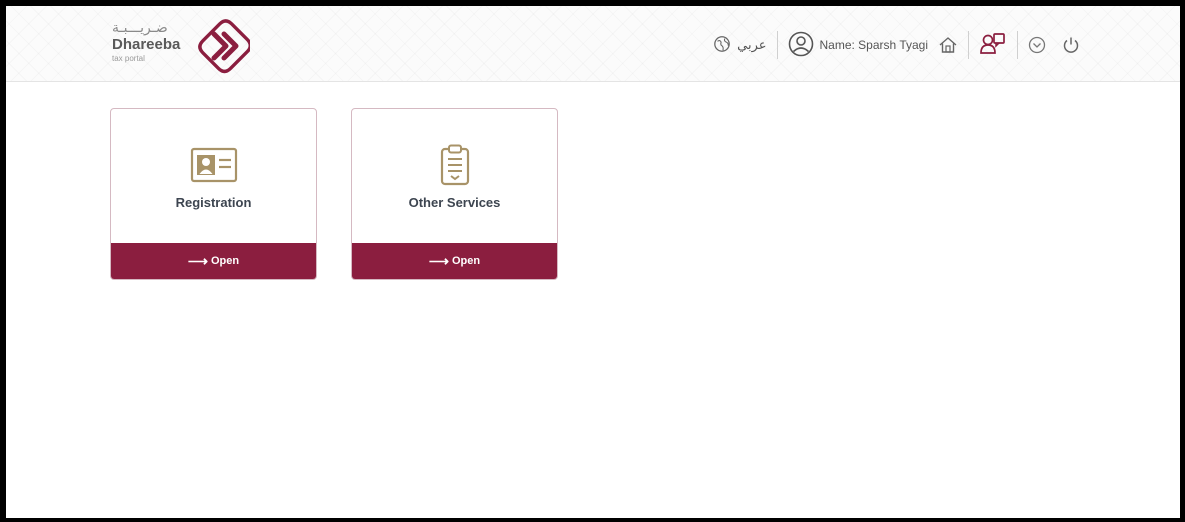 Image resolution: width=1185 pixels, height=522 pixels. Describe the element at coordinates (146, 44) in the screenshot. I see `logo-name: Dhareeba` at that location.